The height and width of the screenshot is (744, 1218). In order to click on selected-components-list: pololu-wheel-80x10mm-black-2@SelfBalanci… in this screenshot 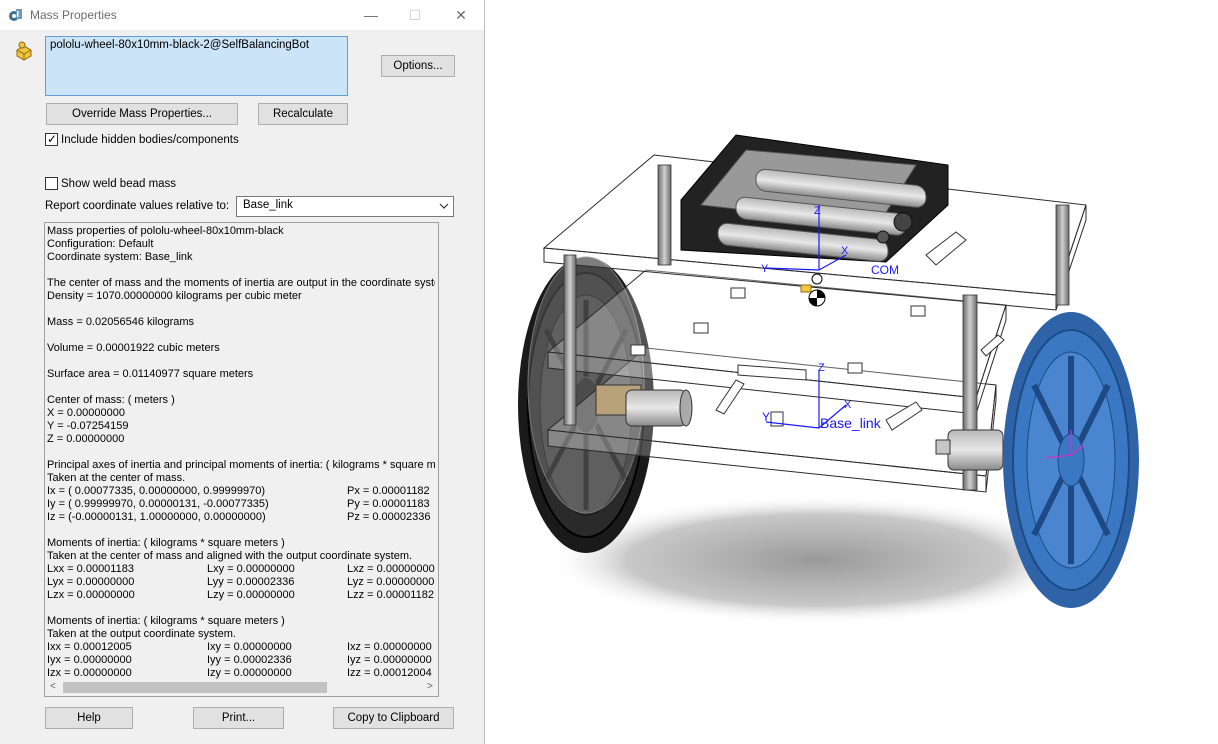, I will do `click(196, 66)`.